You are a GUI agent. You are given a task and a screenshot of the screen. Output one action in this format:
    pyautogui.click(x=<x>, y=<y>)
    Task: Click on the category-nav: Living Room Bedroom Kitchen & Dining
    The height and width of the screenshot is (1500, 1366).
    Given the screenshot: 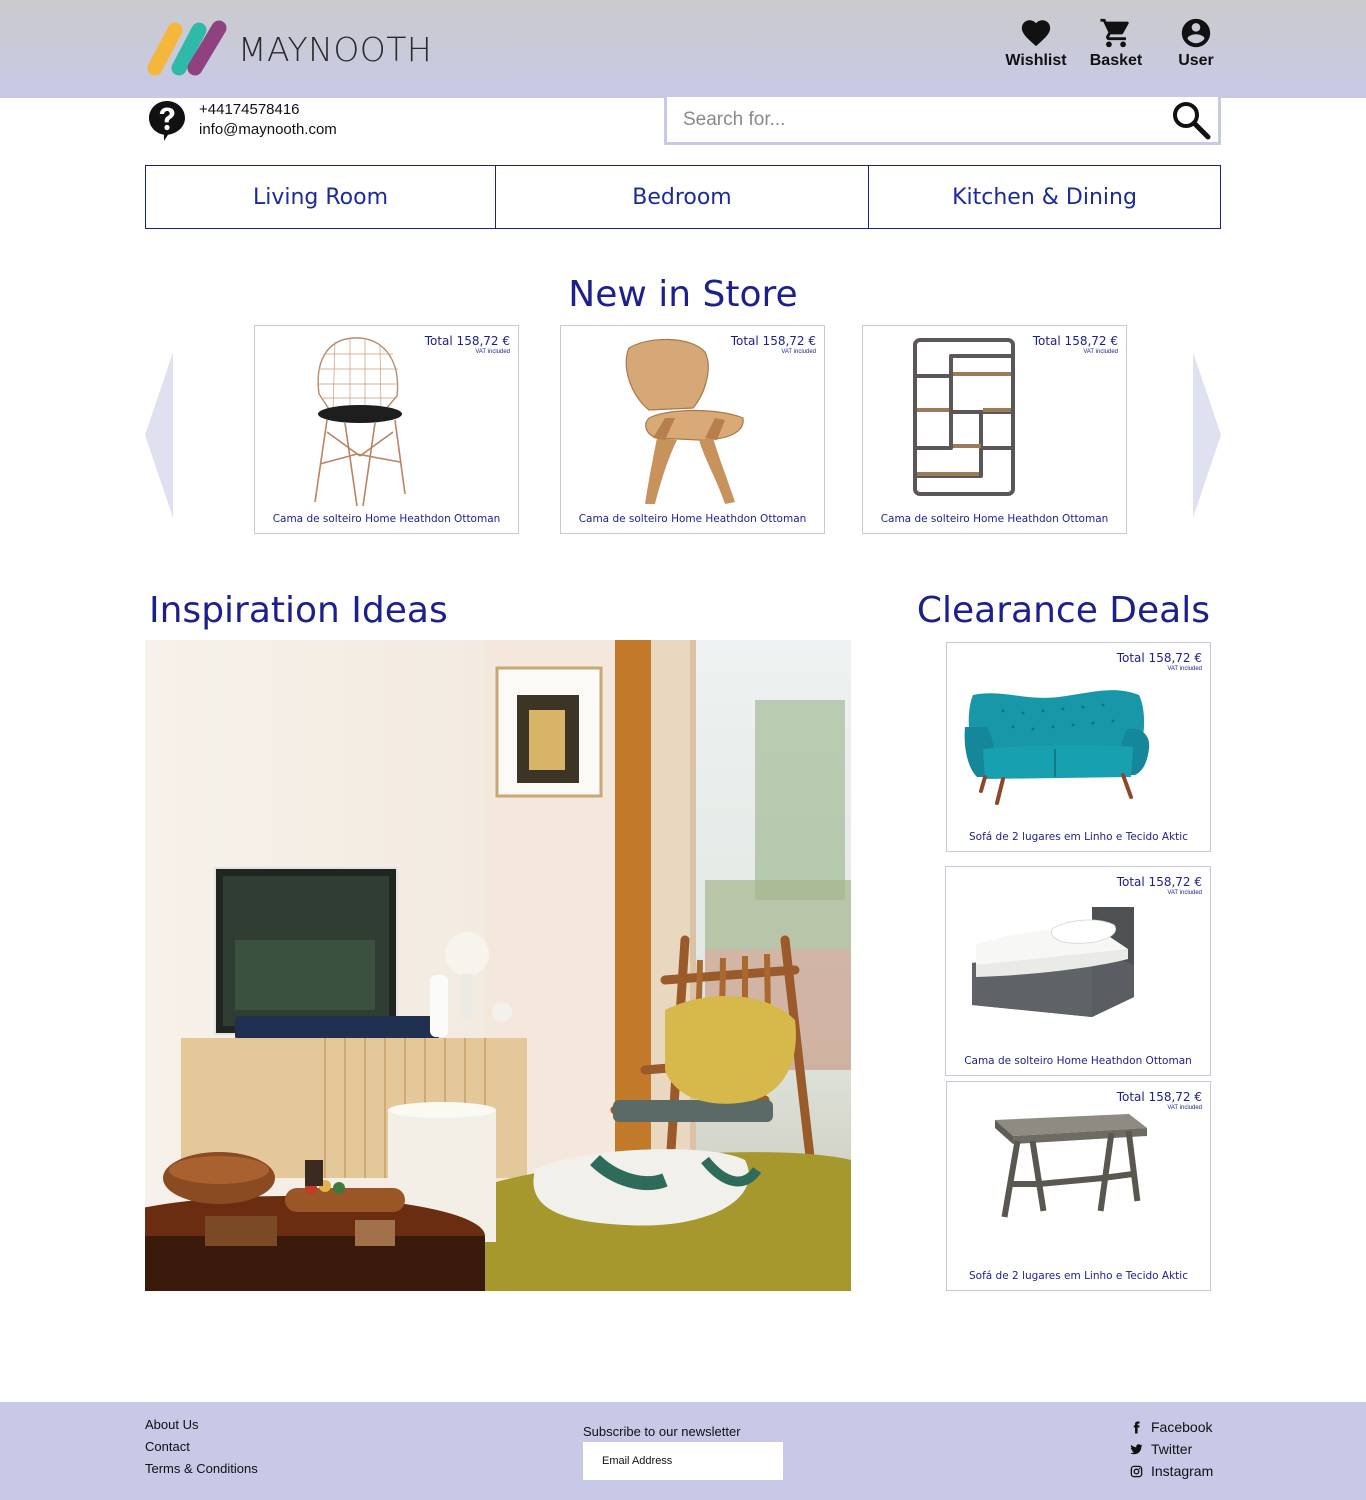 What is the action you would take?
    pyautogui.click(x=683, y=197)
    